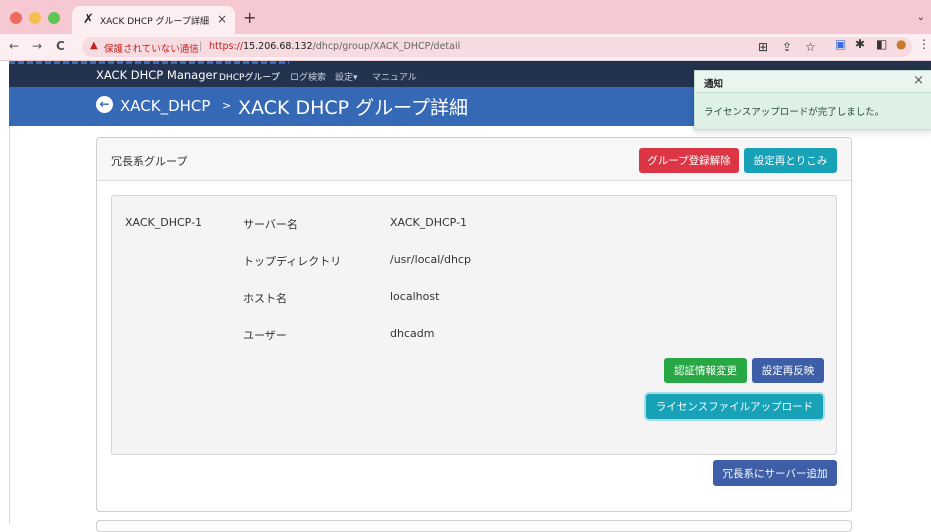 This screenshot has width=931, height=532. I want to click on nav-link-log-search: ログ検索, so click(308, 76).